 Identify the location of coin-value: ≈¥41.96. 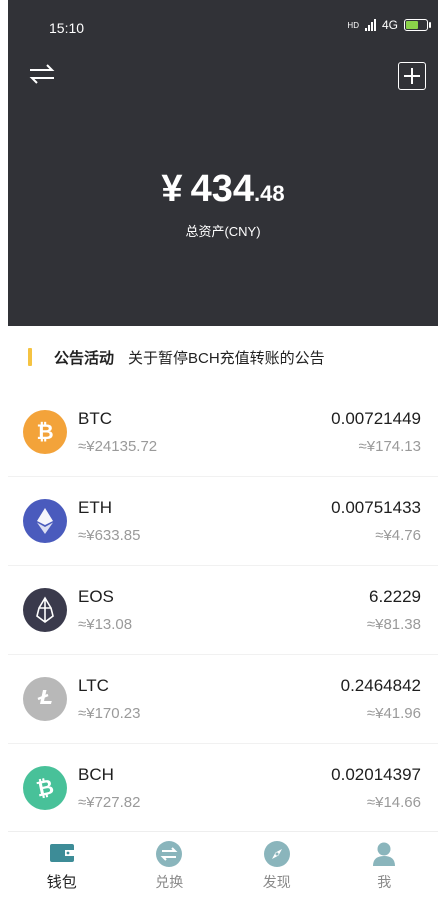
(393, 713).